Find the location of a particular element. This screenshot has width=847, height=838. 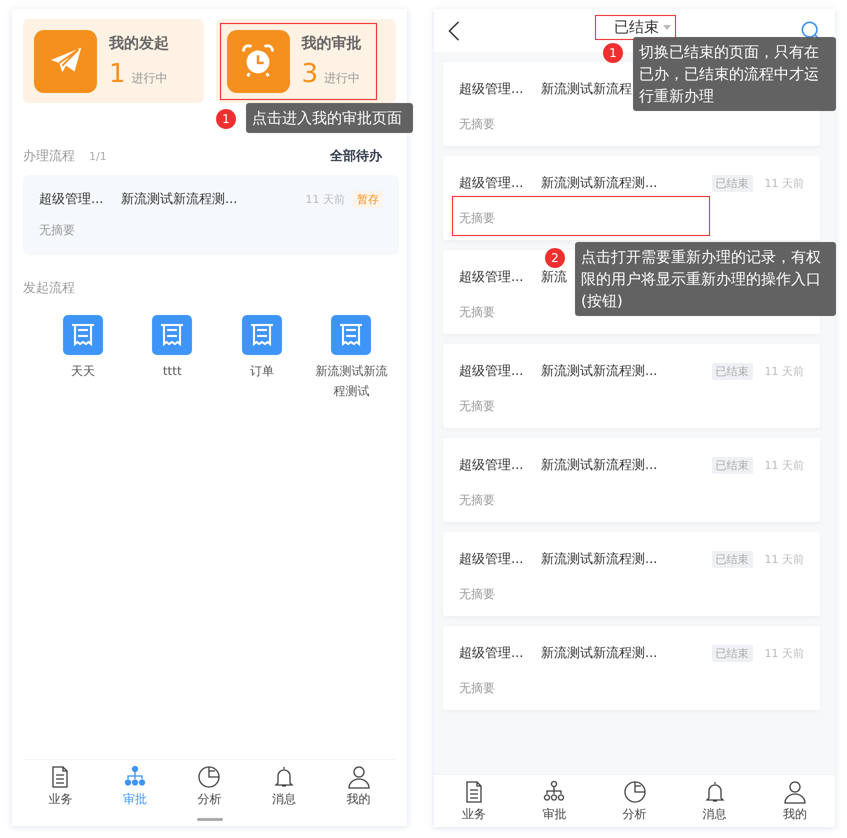

process-title: 新流测试新流程 is located at coordinates (586, 89).